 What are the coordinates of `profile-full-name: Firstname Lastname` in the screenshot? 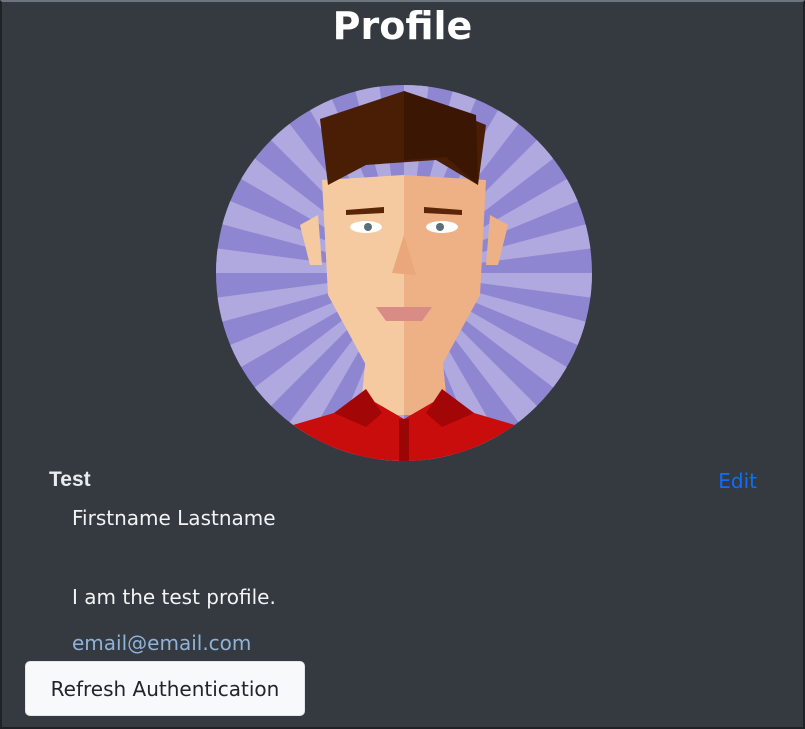 It's located at (174, 518).